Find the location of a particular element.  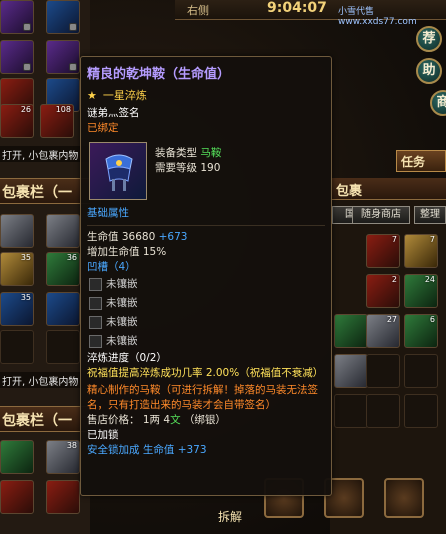

hp-bonus: +673 is located at coordinates (173, 237).